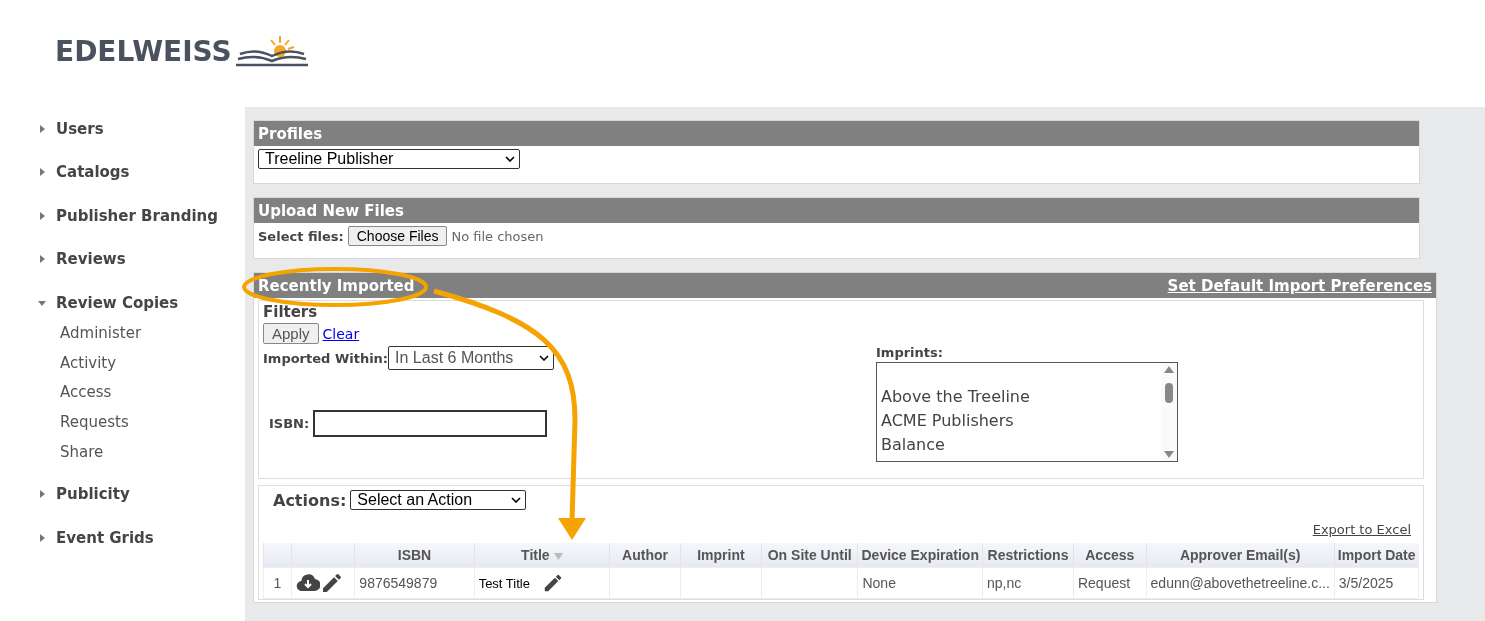 The height and width of the screenshot is (621, 1485). What do you see at coordinates (414, 583) in the screenshot?
I see `table-cell: 9876549879` at bounding box center [414, 583].